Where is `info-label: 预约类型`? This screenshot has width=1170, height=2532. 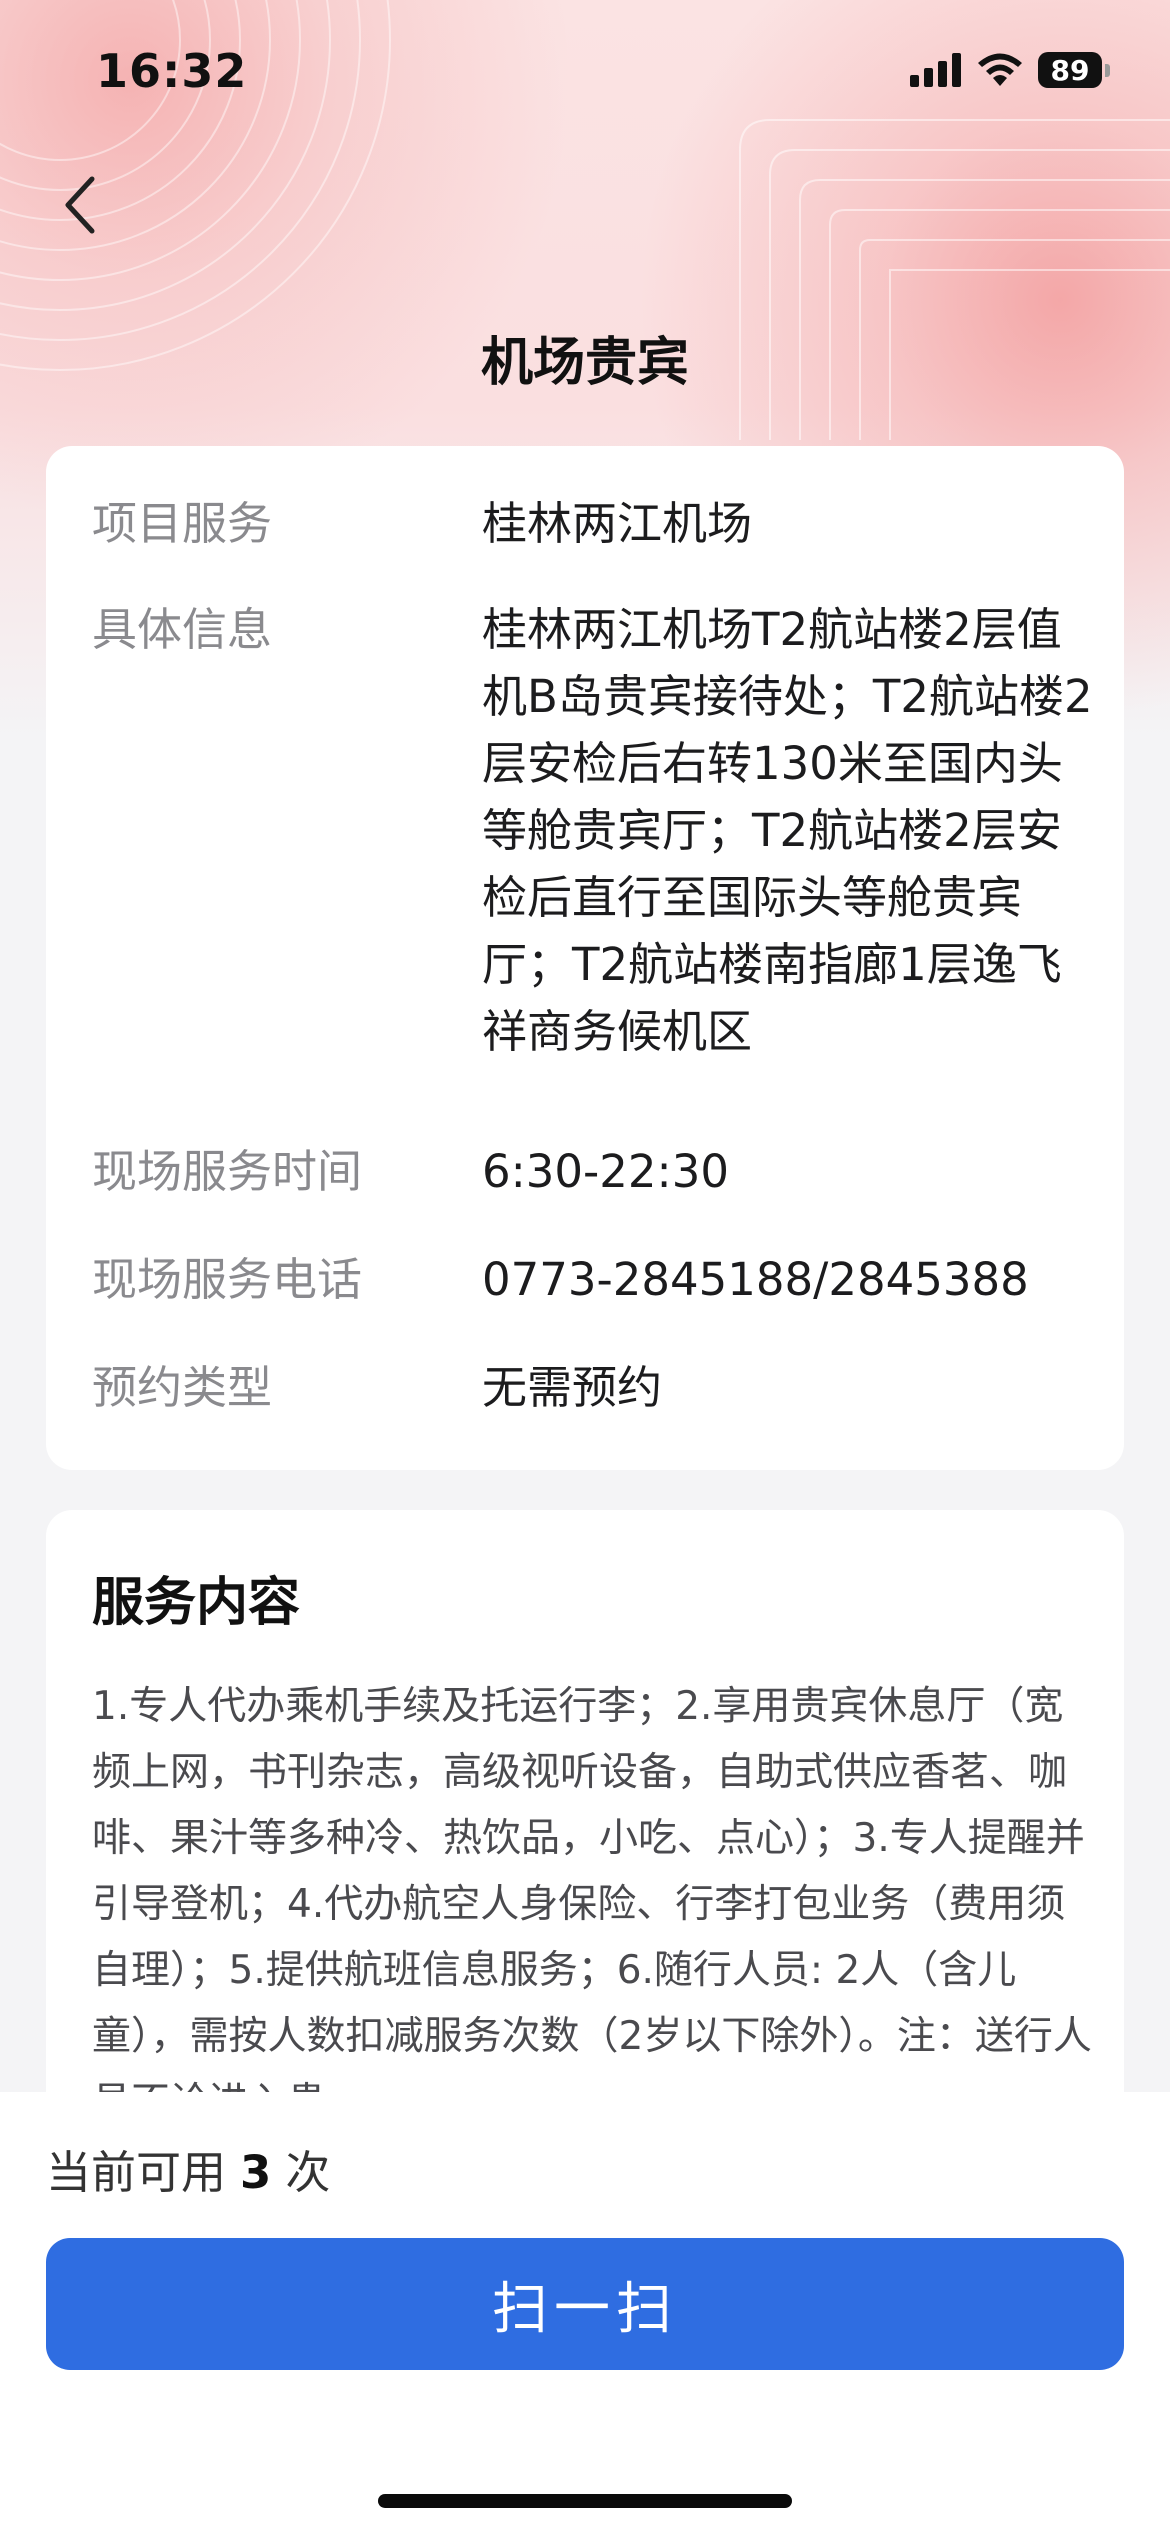 info-label: 预约类型 is located at coordinates (182, 1387).